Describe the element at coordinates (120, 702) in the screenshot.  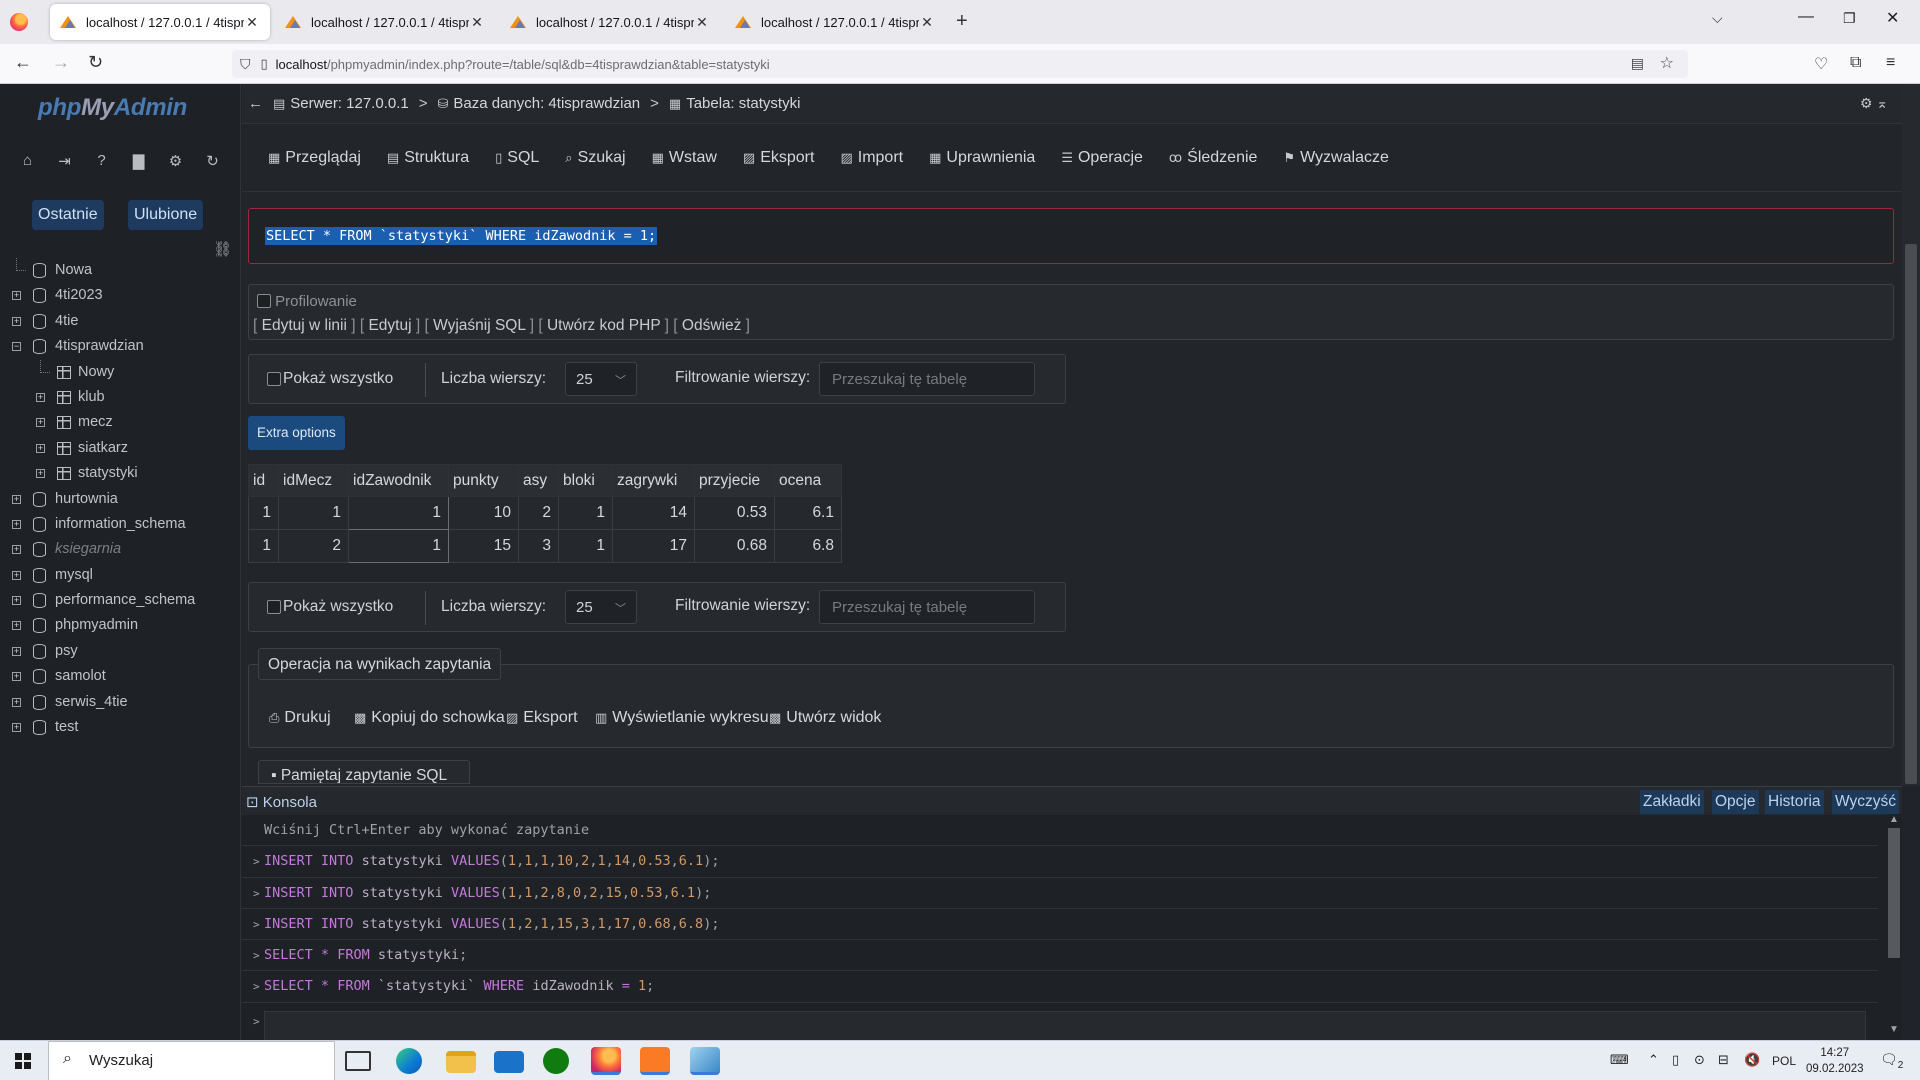
I see `tree-item-serwis-4tie: + serwis_4tie` at that location.